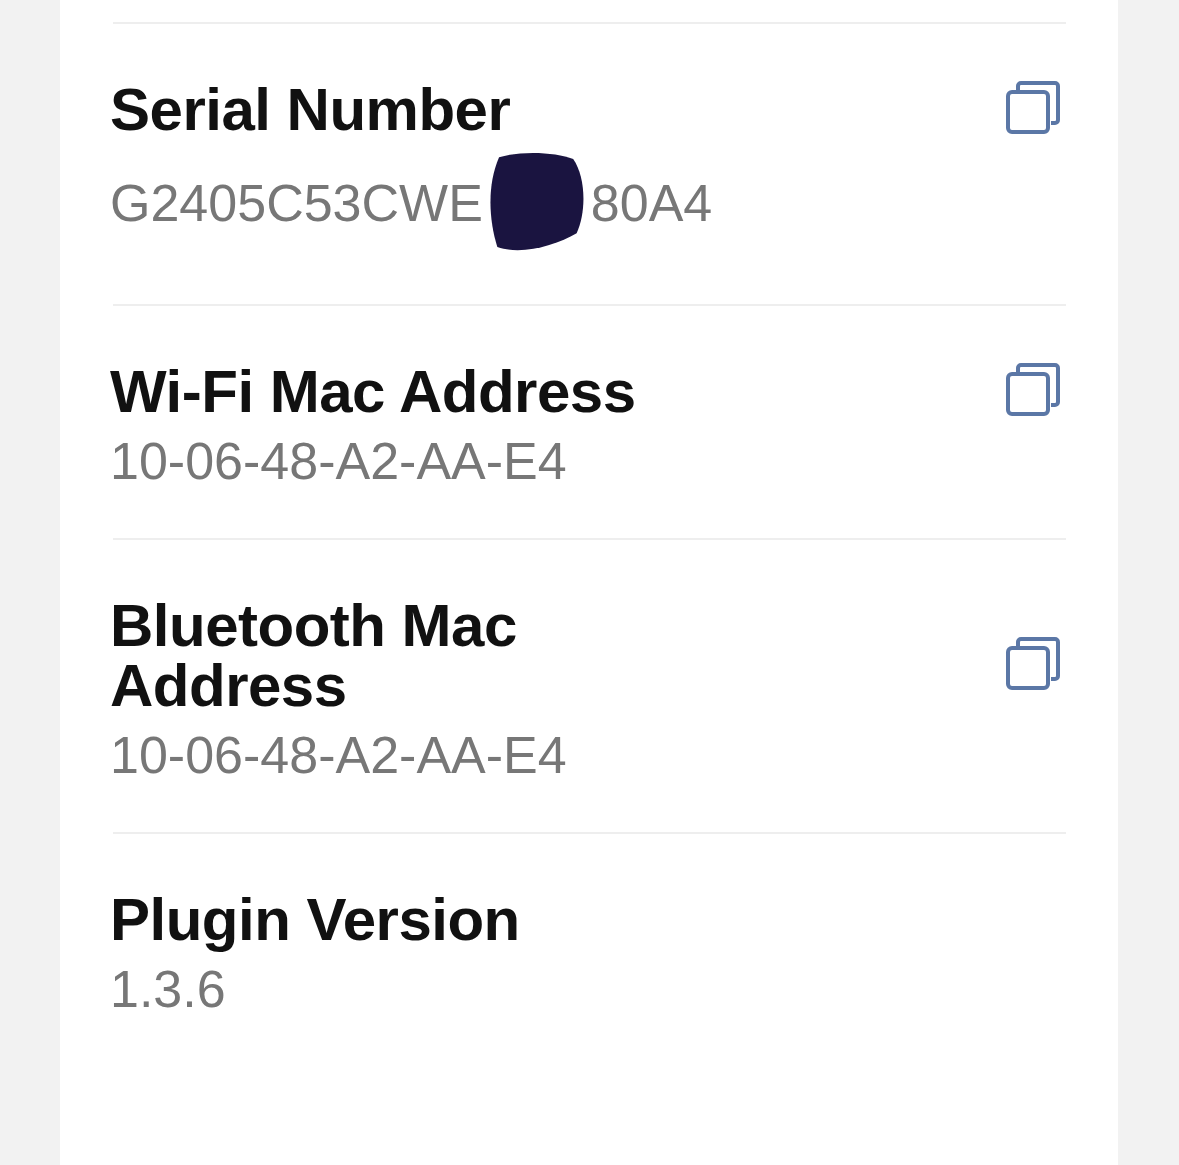  What do you see at coordinates (651, 203) in the screenshot?
I see `field-value: 80A4` at bounding box center [651, 203].